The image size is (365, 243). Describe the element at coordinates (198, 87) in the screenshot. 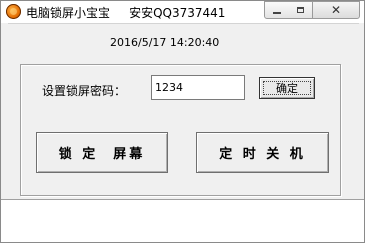

I see `password-input` at that location.